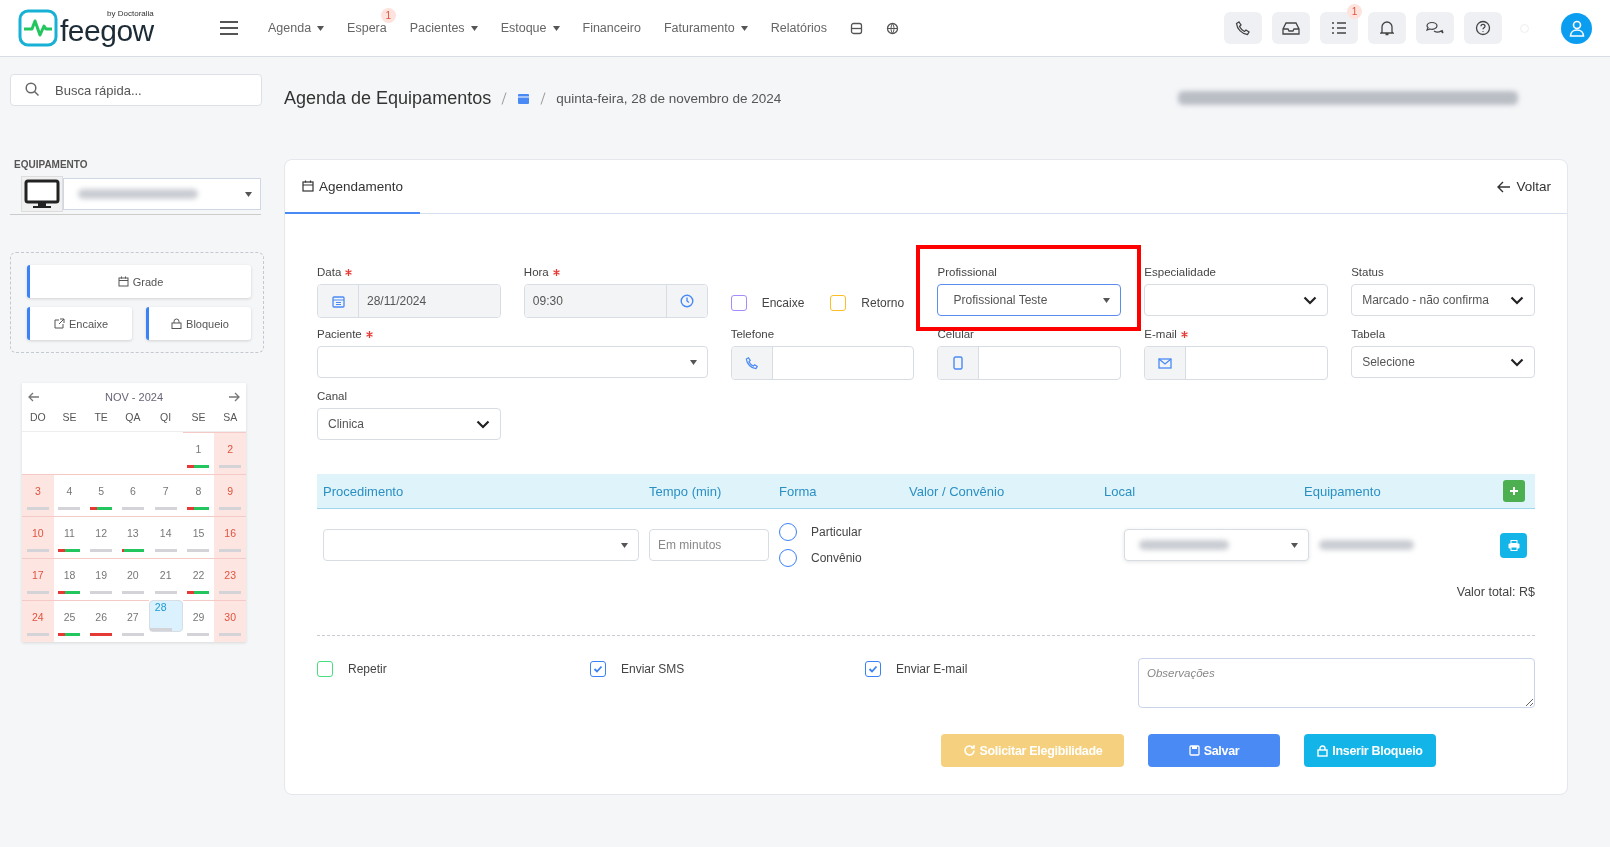 The height and width of the screenshot is (847, 1610). What do you see at coordinates (59, 323) in the screenshot?
I see `external-link-icon` at bounding box center [59, 323].